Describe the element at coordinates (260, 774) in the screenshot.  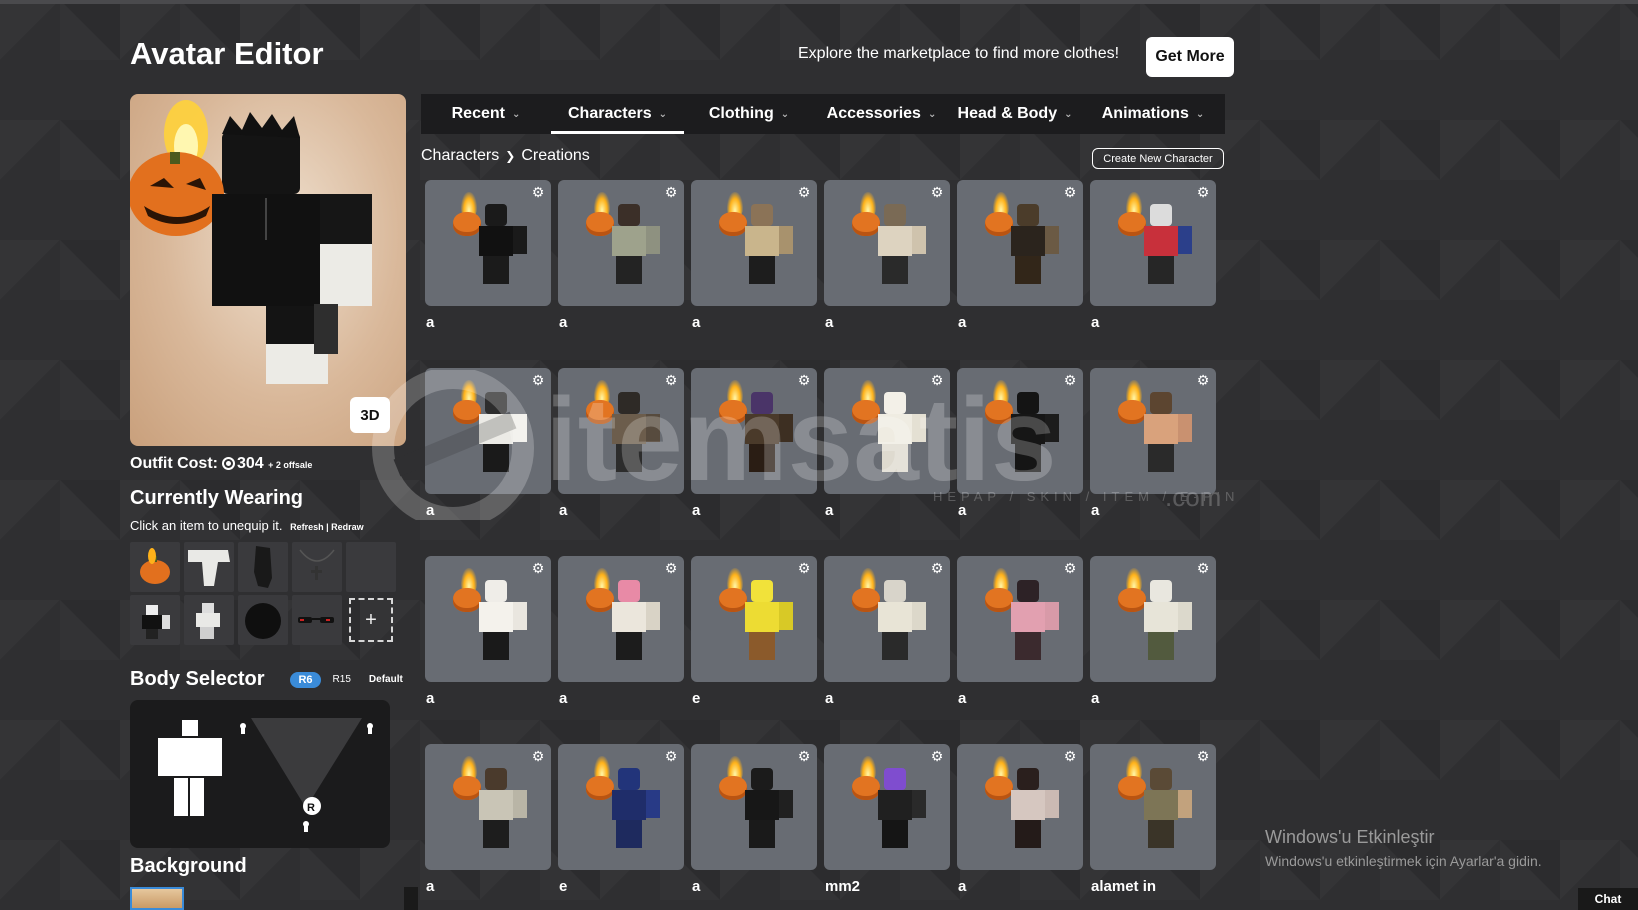
I see `body-scale-panel: R` at that location.